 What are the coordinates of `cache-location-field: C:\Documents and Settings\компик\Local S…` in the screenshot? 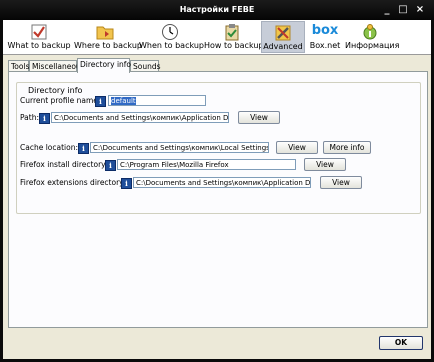 It's located at (179, 147).